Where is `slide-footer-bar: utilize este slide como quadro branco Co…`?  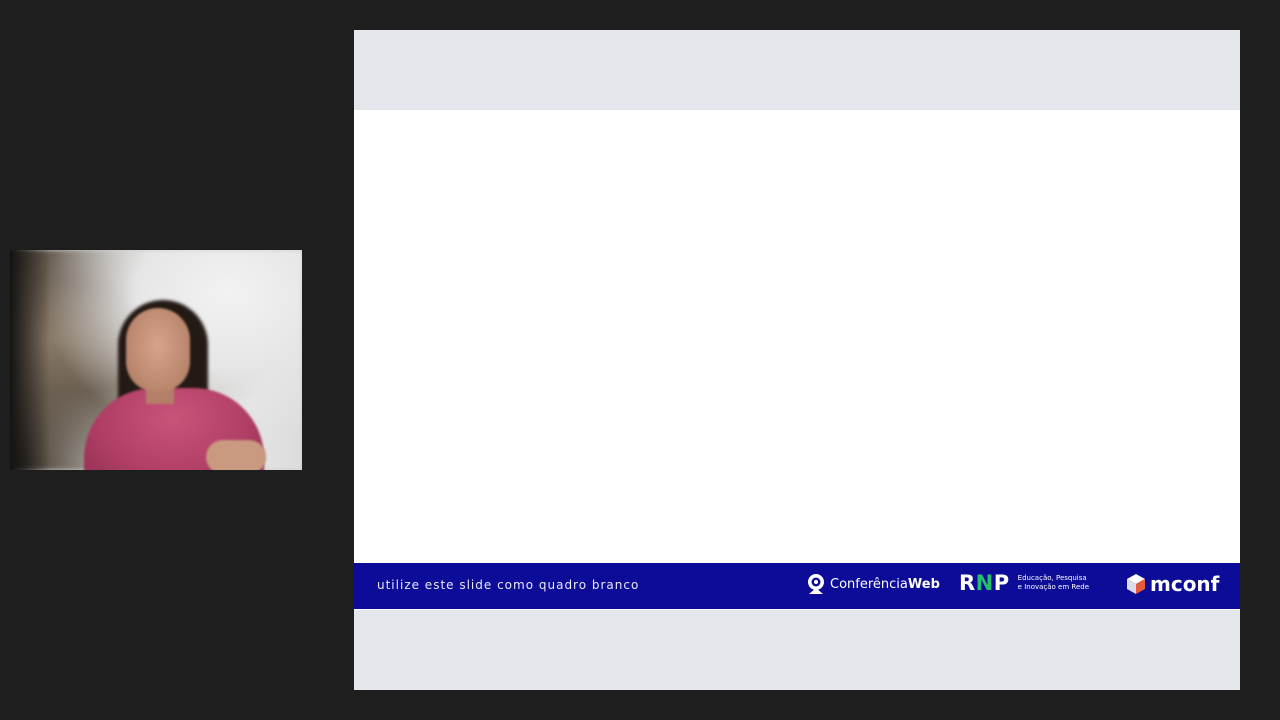
slide-footer-bar: utilize este slide como quadro branco Co… is located at coordinates (797, 586).